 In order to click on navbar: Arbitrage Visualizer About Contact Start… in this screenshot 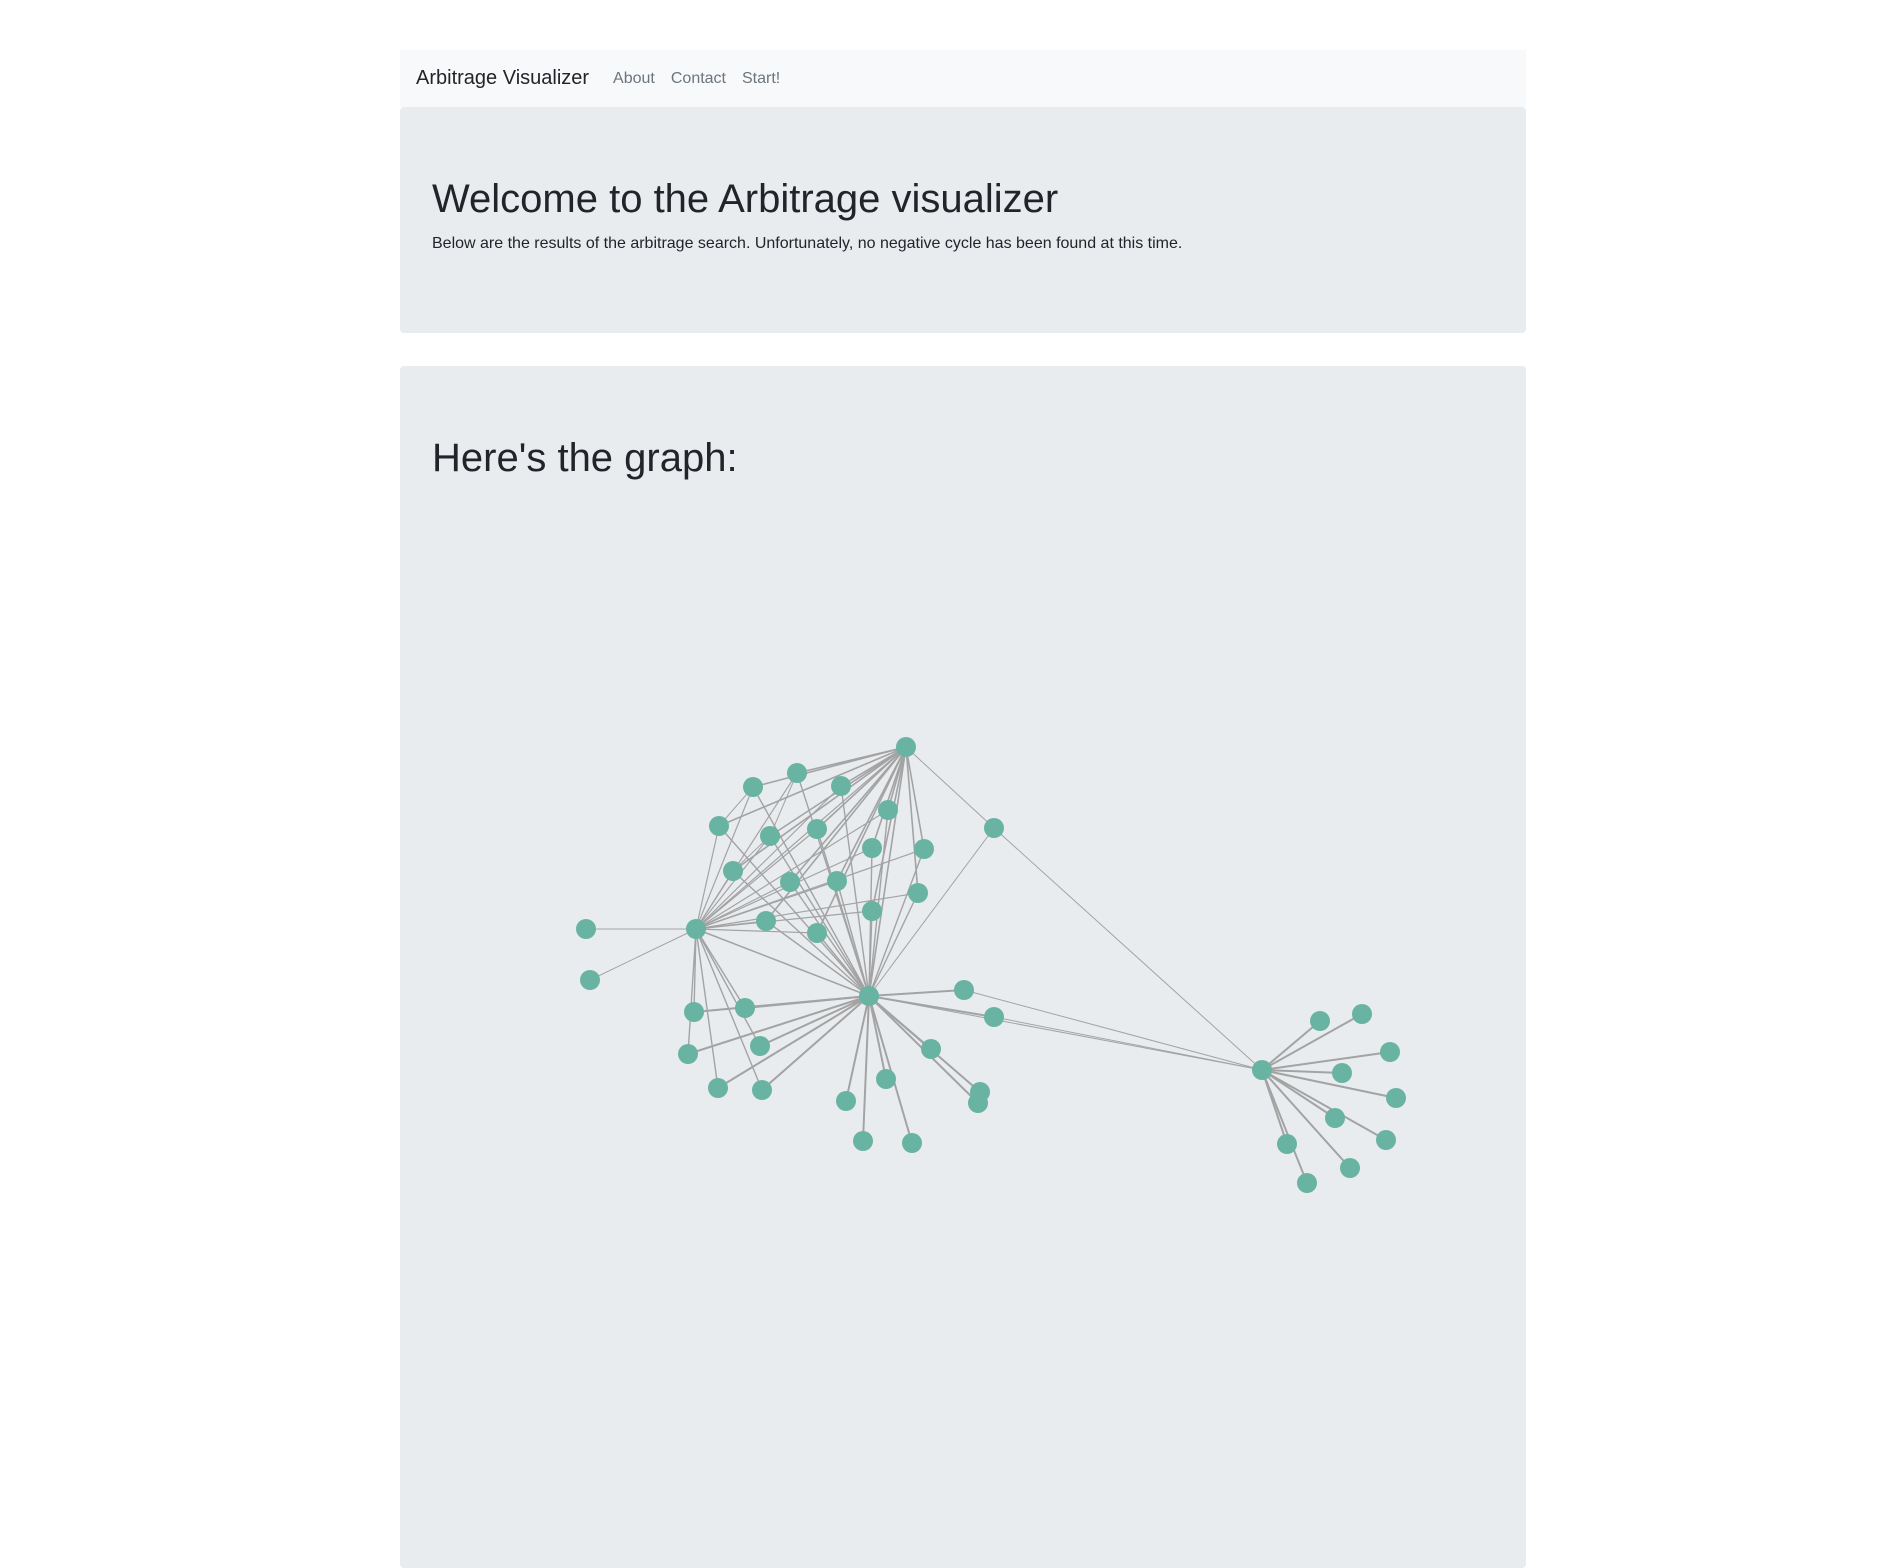, I will do `click(963, 78)`.